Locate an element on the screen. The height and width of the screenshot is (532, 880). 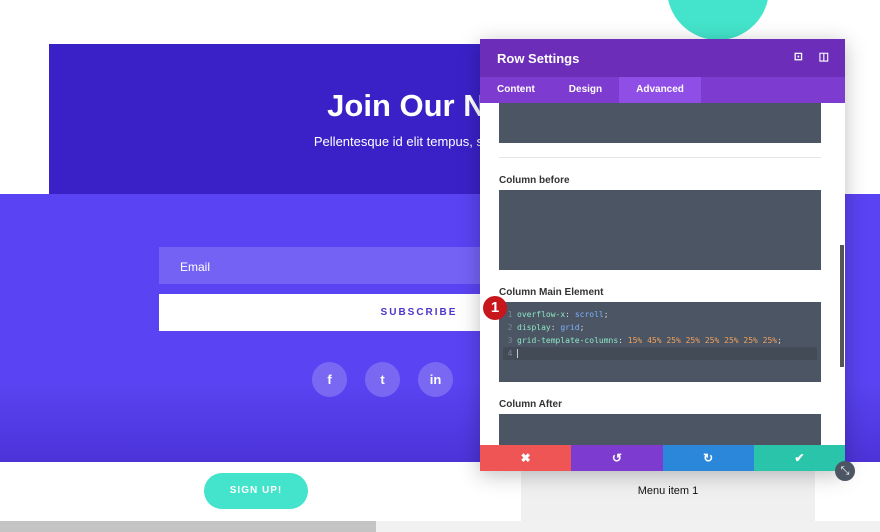
resize-icon: ⤡ is located at coordinates (845, 471).